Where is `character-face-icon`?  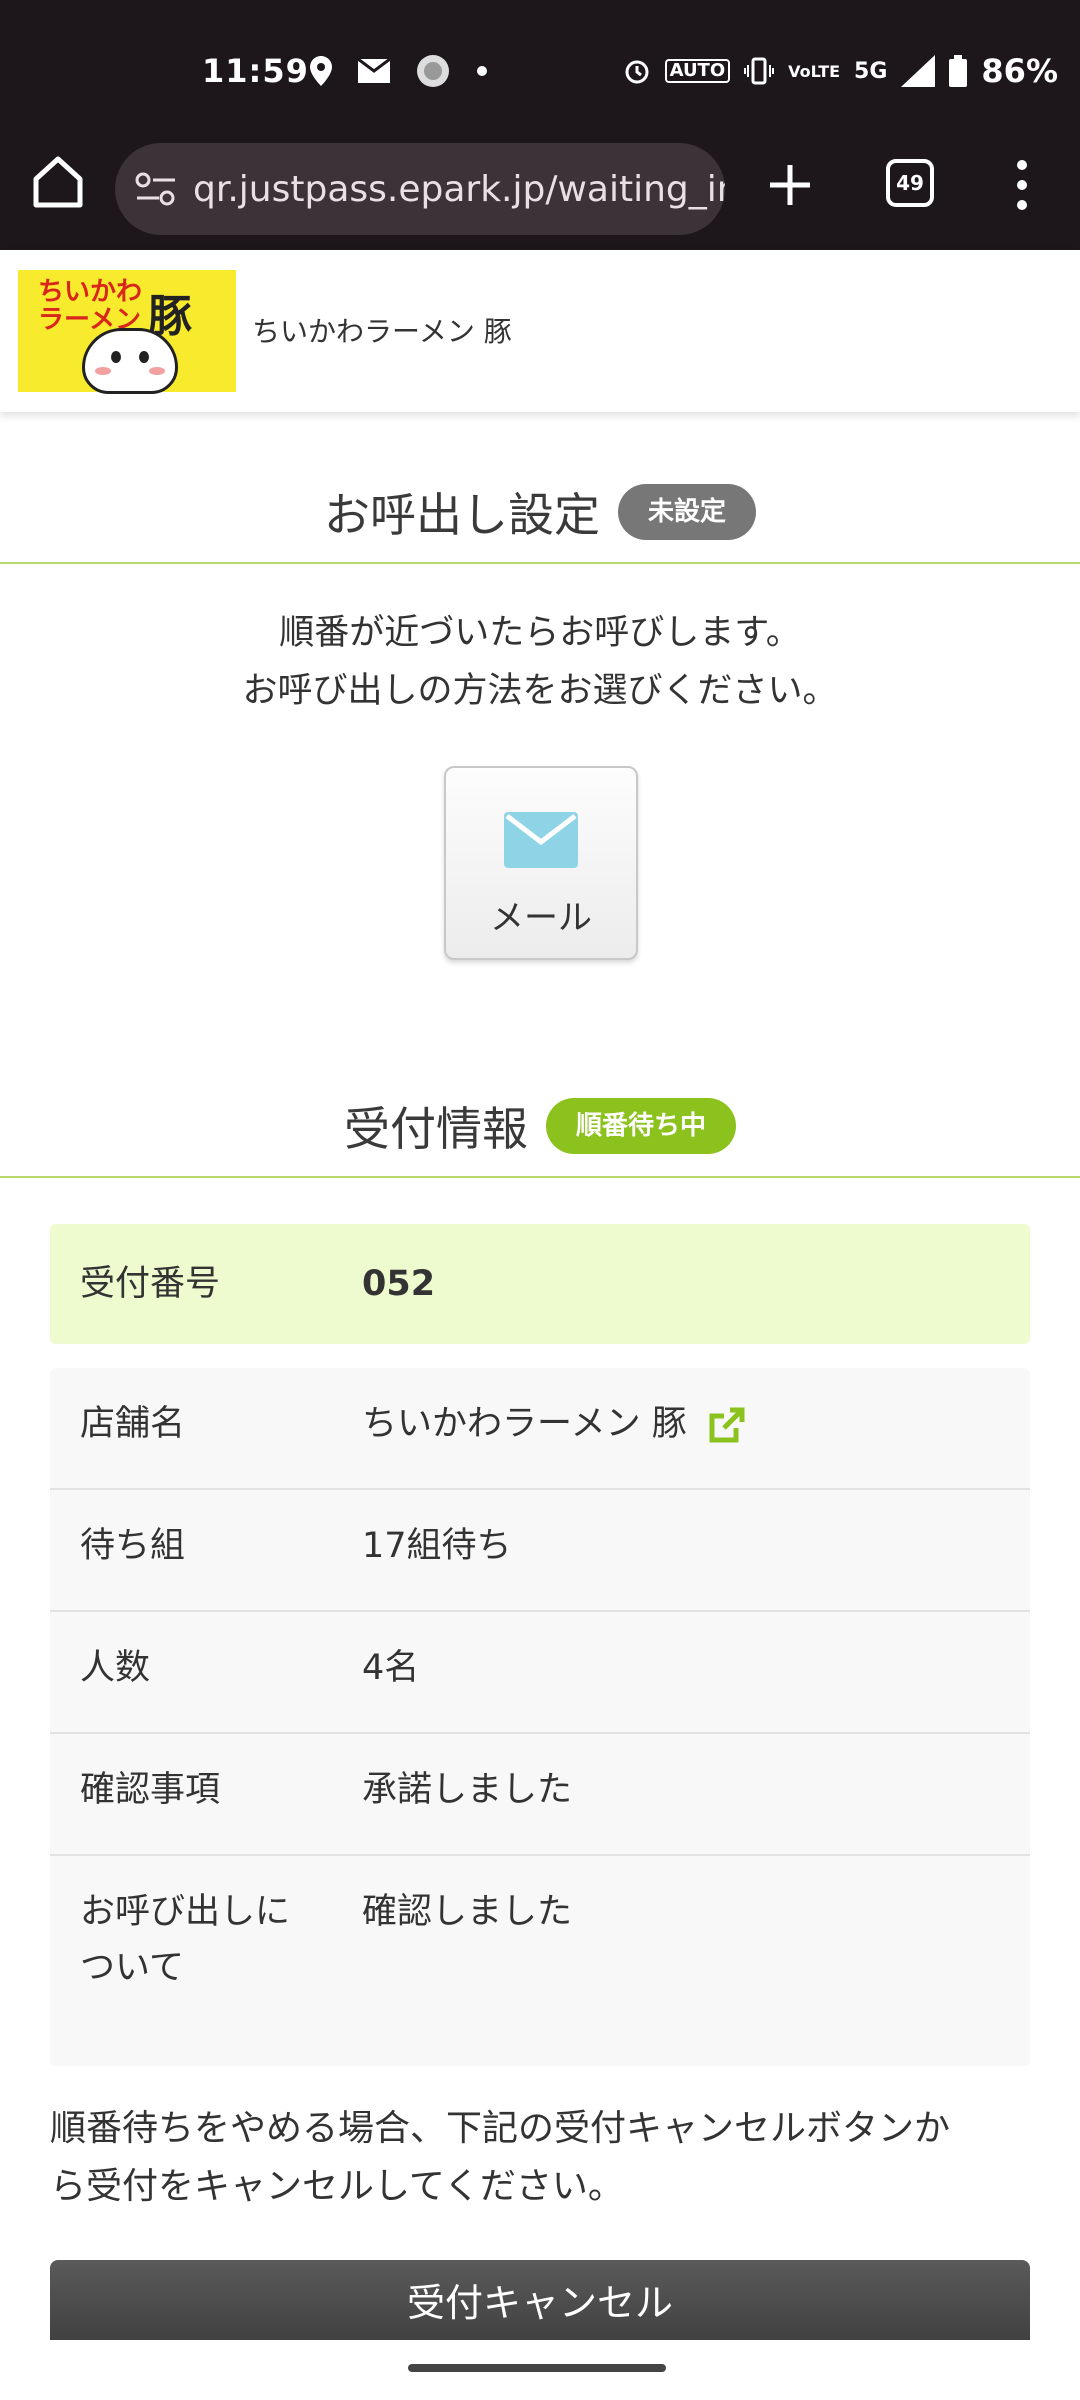
character-face-icon is located at coordinates (130, 361).